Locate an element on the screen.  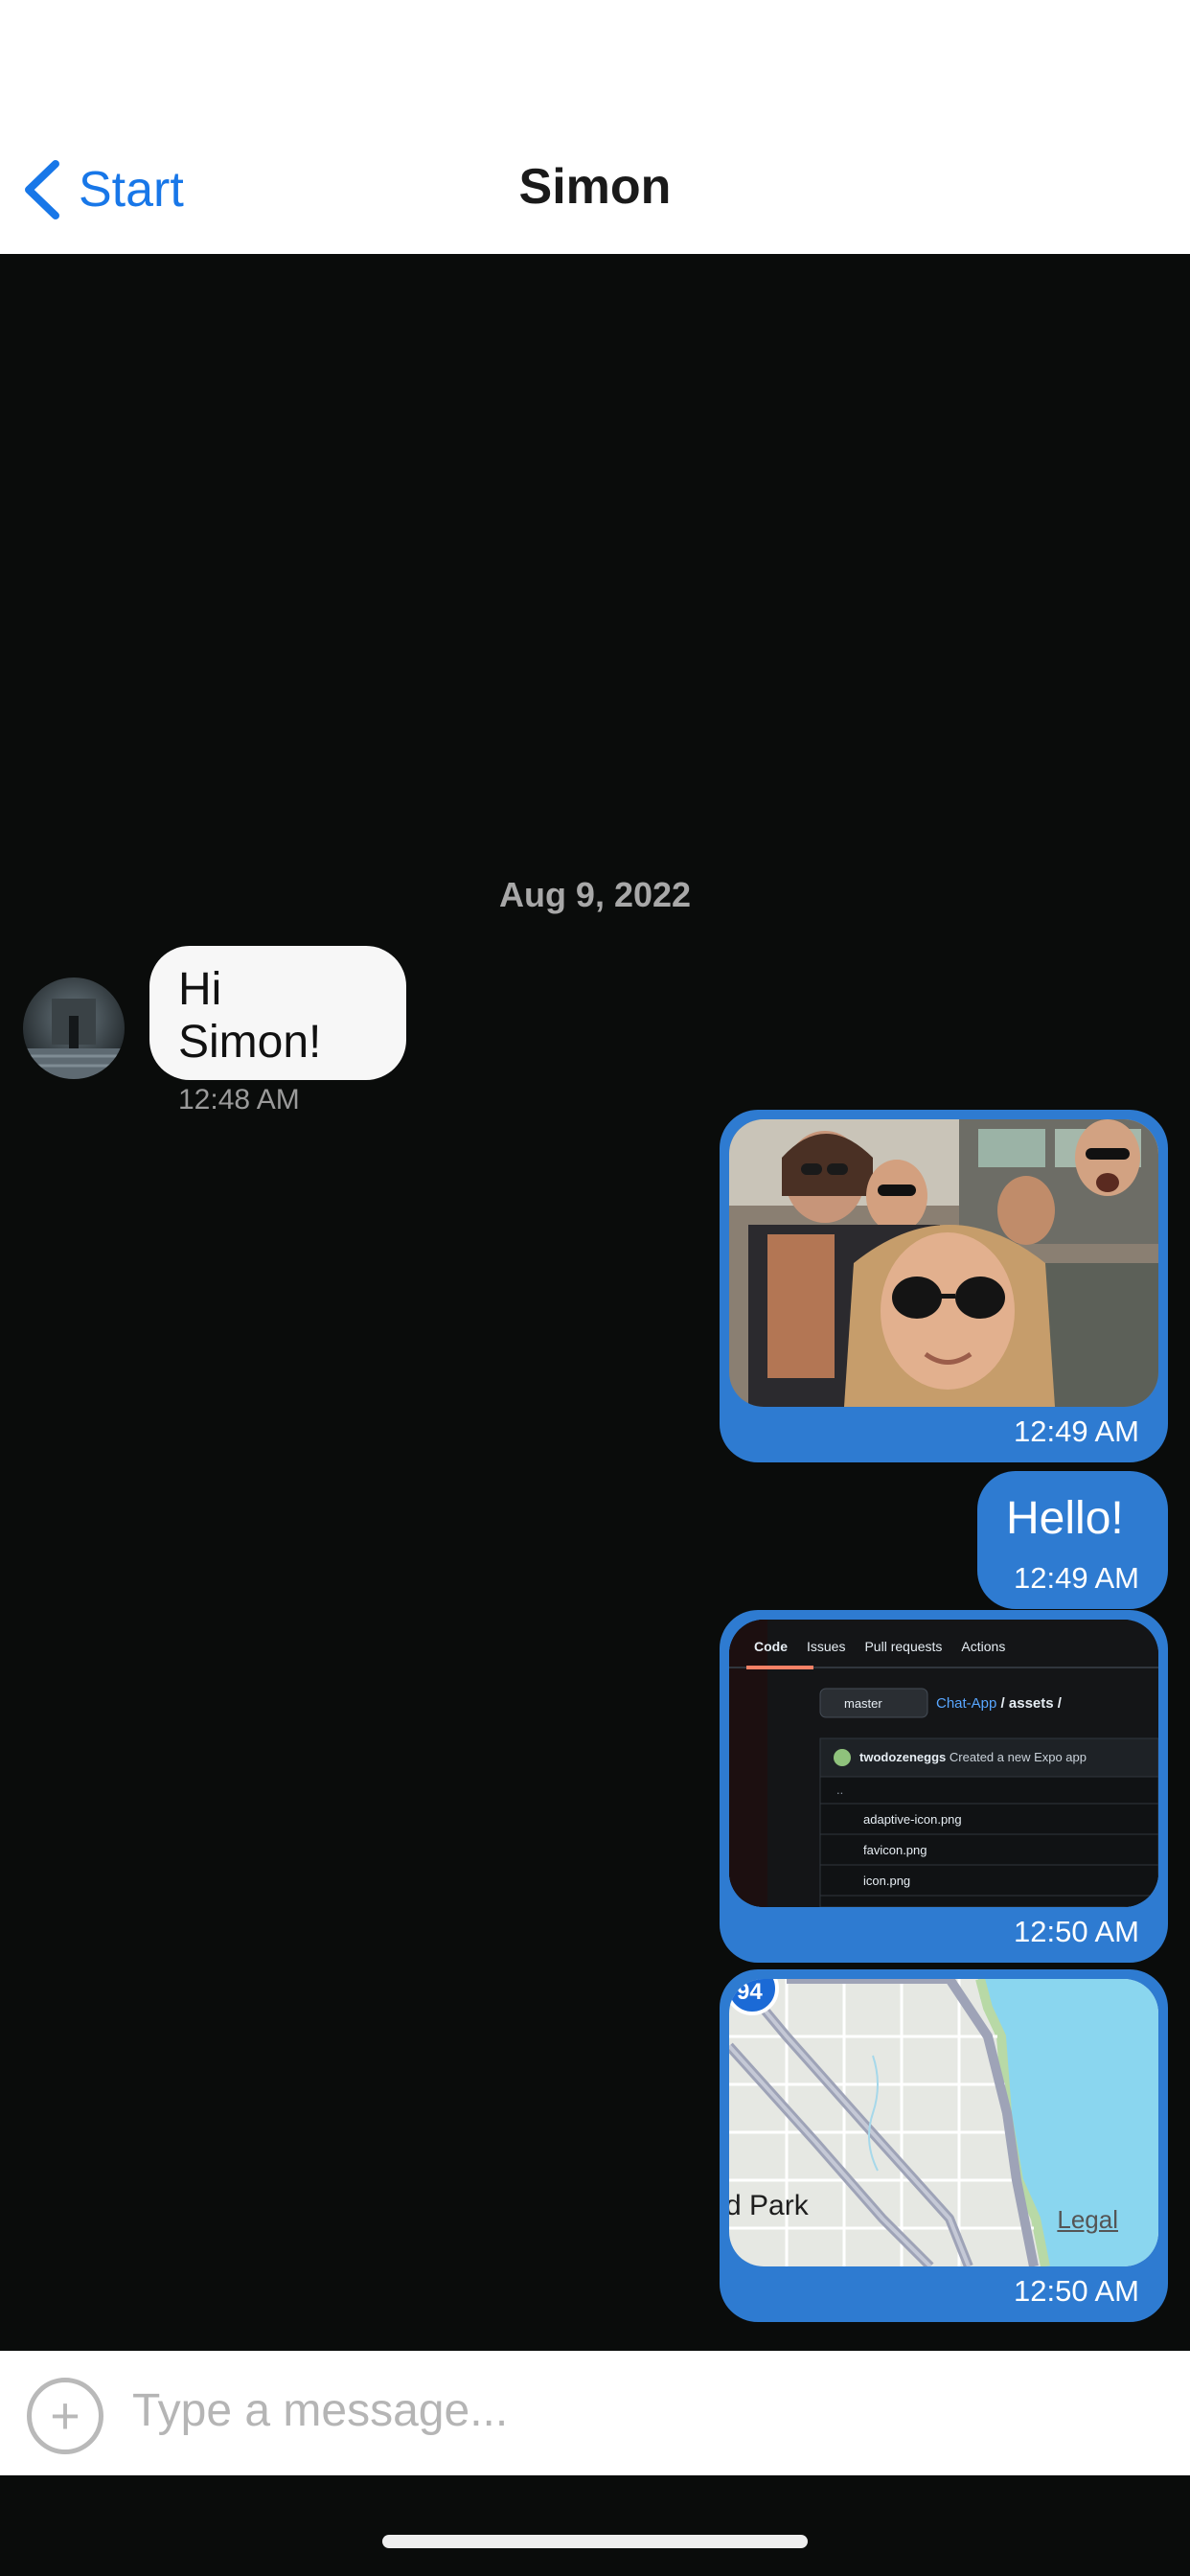
tab-pull-requests: Pull requests is located at coordinates (904, 1646).